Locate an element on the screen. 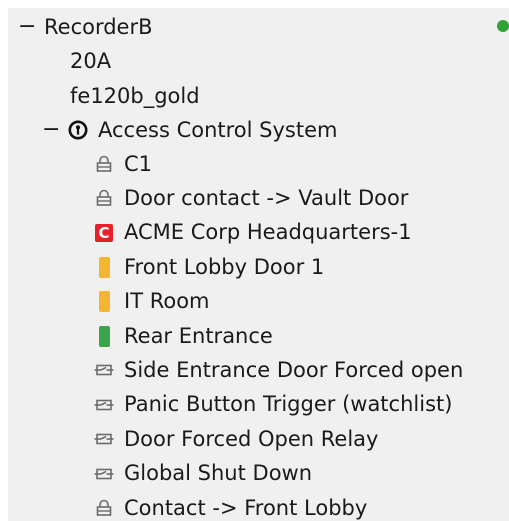 The image size is (509, 521). tree-node-label: Rear Entrance is located at coordinates (198, 335).